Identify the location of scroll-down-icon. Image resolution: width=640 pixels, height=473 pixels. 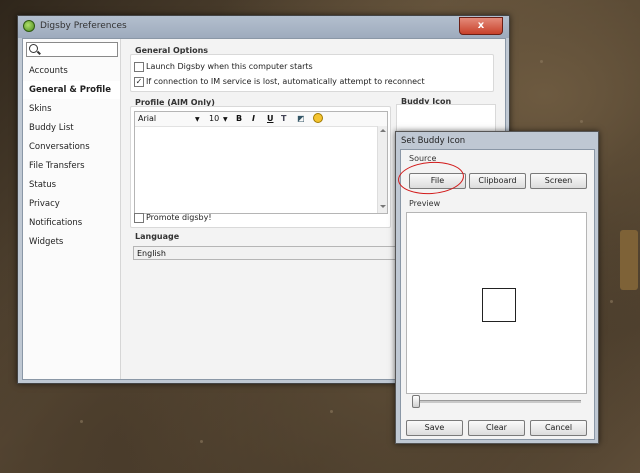
(383, 206).